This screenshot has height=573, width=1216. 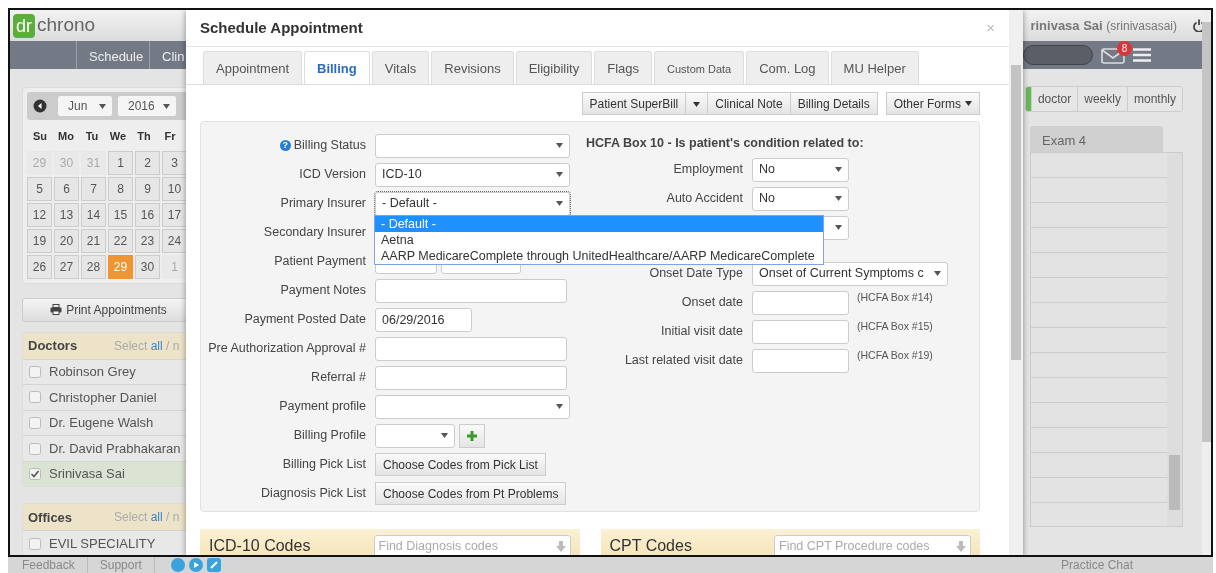 What do you see at coordinates (854, 546) in the screenshot?
I see `placeholder-text: Find CPT Procedure codes` at bounding box center [854, 546].